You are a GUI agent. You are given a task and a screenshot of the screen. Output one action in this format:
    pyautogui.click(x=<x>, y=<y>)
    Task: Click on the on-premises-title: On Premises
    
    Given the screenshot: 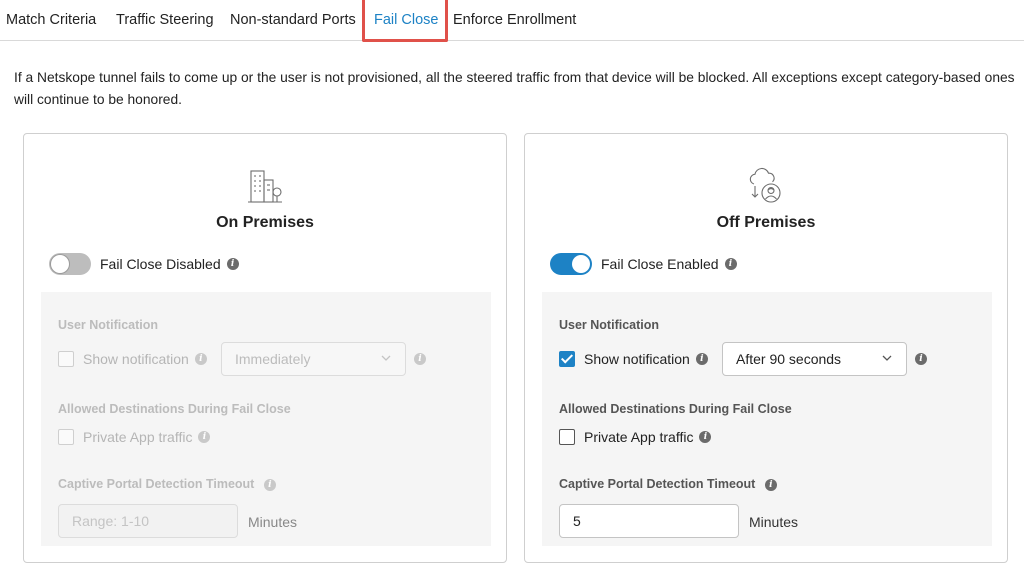 What is the action you would take?
    pyautogui.click(x=265, y=222)
    